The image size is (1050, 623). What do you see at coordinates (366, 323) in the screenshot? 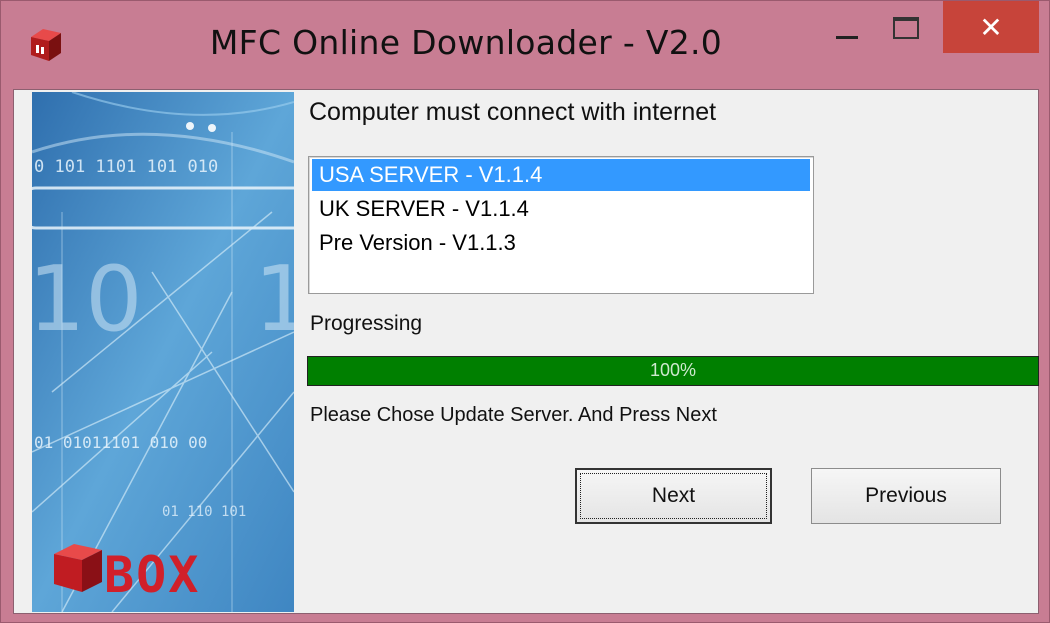
I see `progress-label: Progressing` at bounding box center [366, 323].